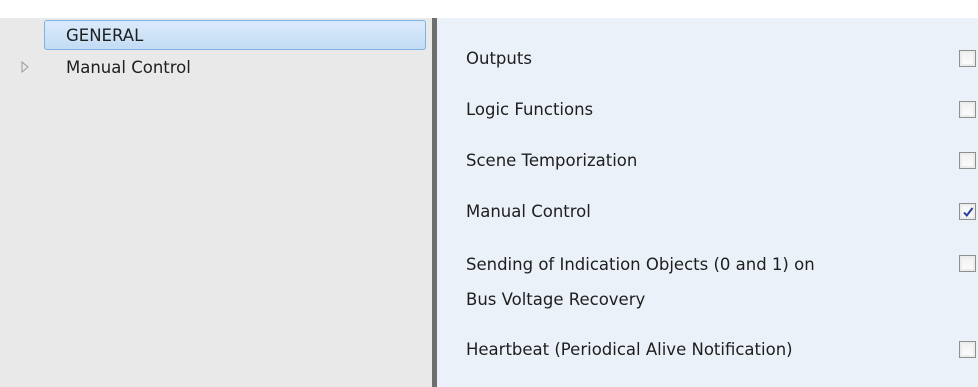 The height and width of the screenshot is (387, 978). I want to click on param-label: Scene Temporization, so click(552, 160).